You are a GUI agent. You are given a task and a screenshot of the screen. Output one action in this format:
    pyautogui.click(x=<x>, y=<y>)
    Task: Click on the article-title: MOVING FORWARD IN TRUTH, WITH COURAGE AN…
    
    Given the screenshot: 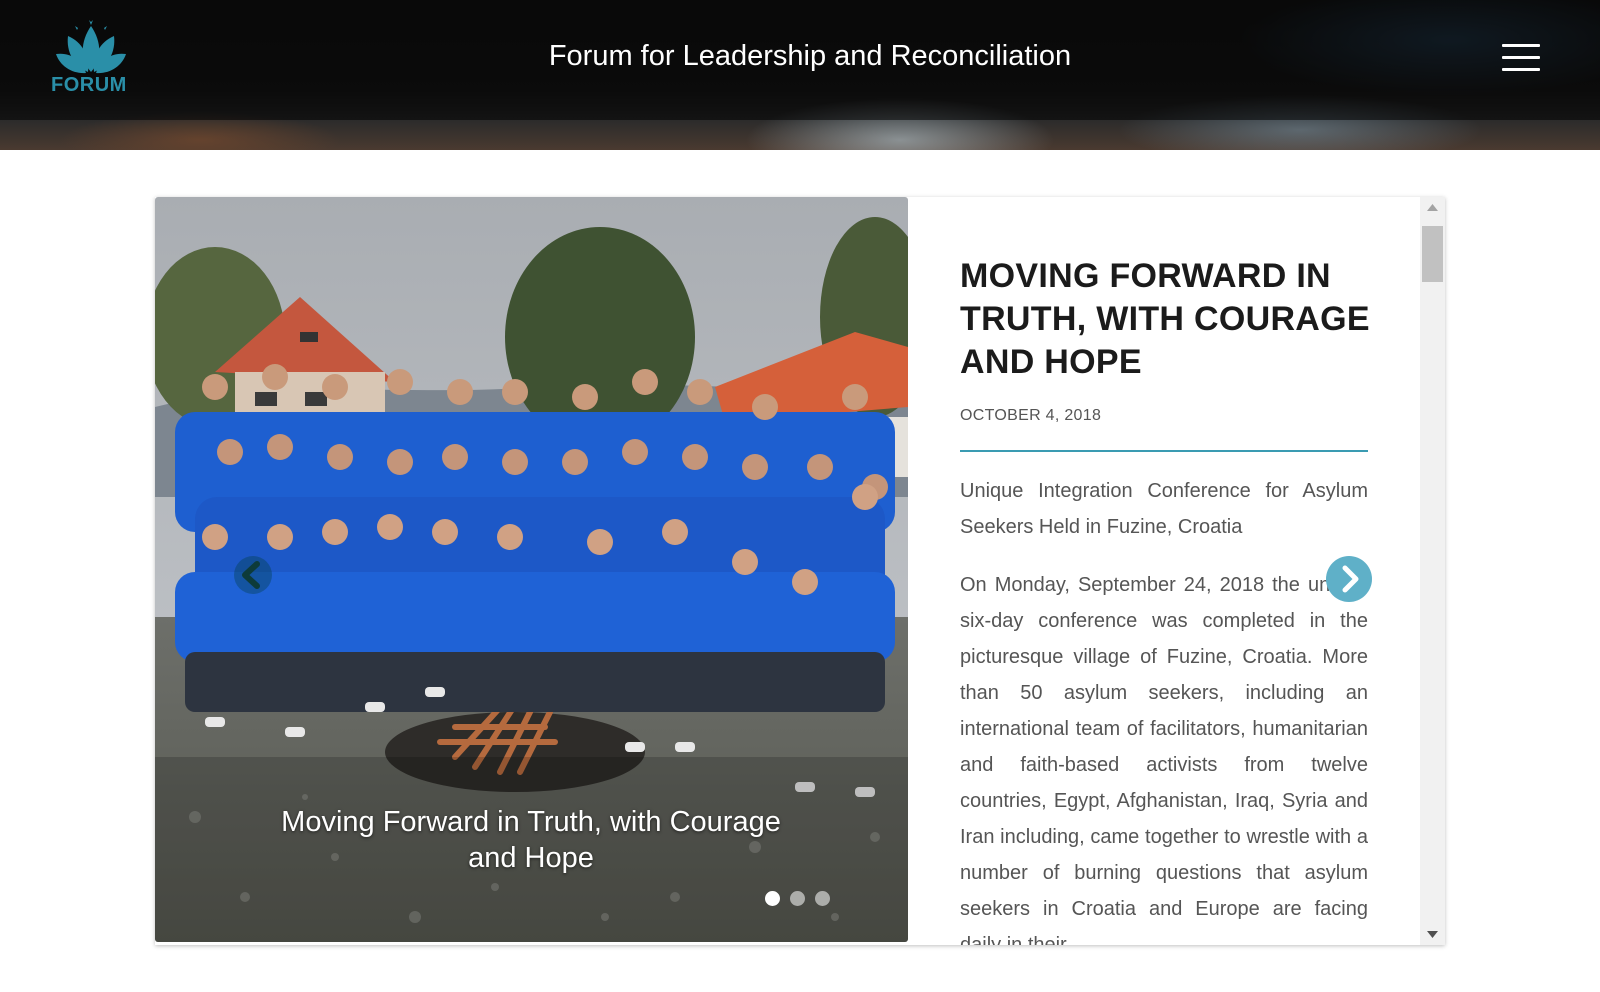 What is the action you would take?
    pyautogui.click(x=1170, y=319)
    